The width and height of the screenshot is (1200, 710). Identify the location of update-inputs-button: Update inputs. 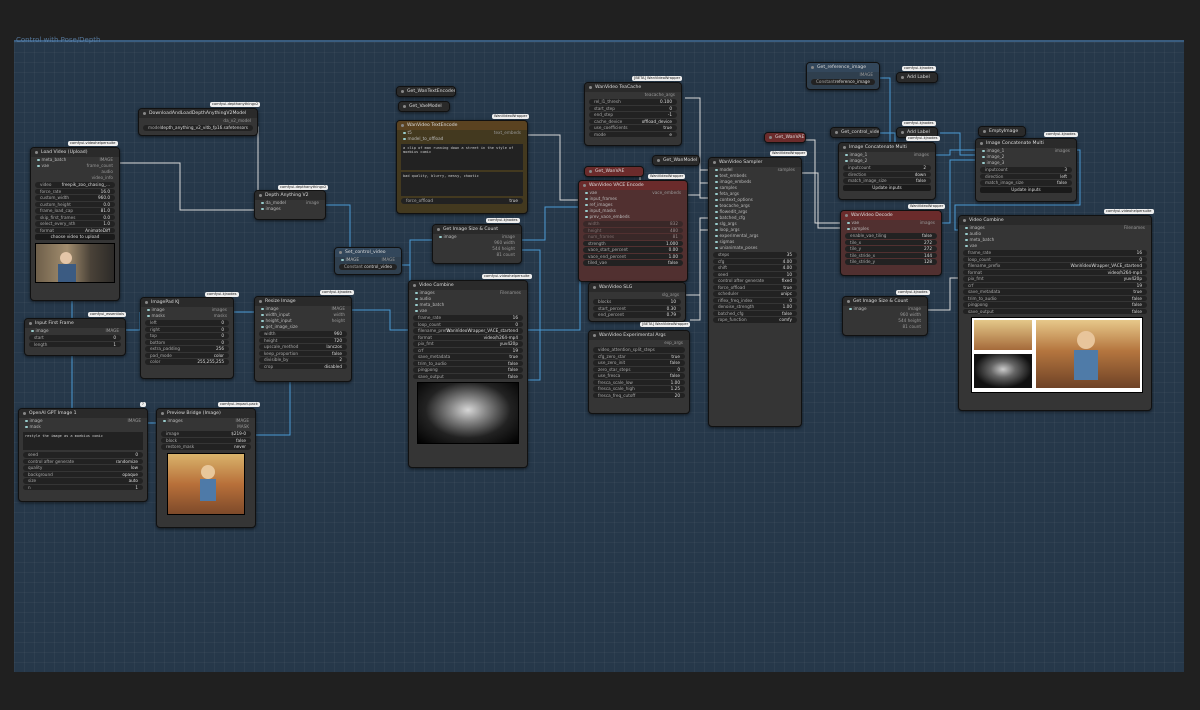
(1026, 189).